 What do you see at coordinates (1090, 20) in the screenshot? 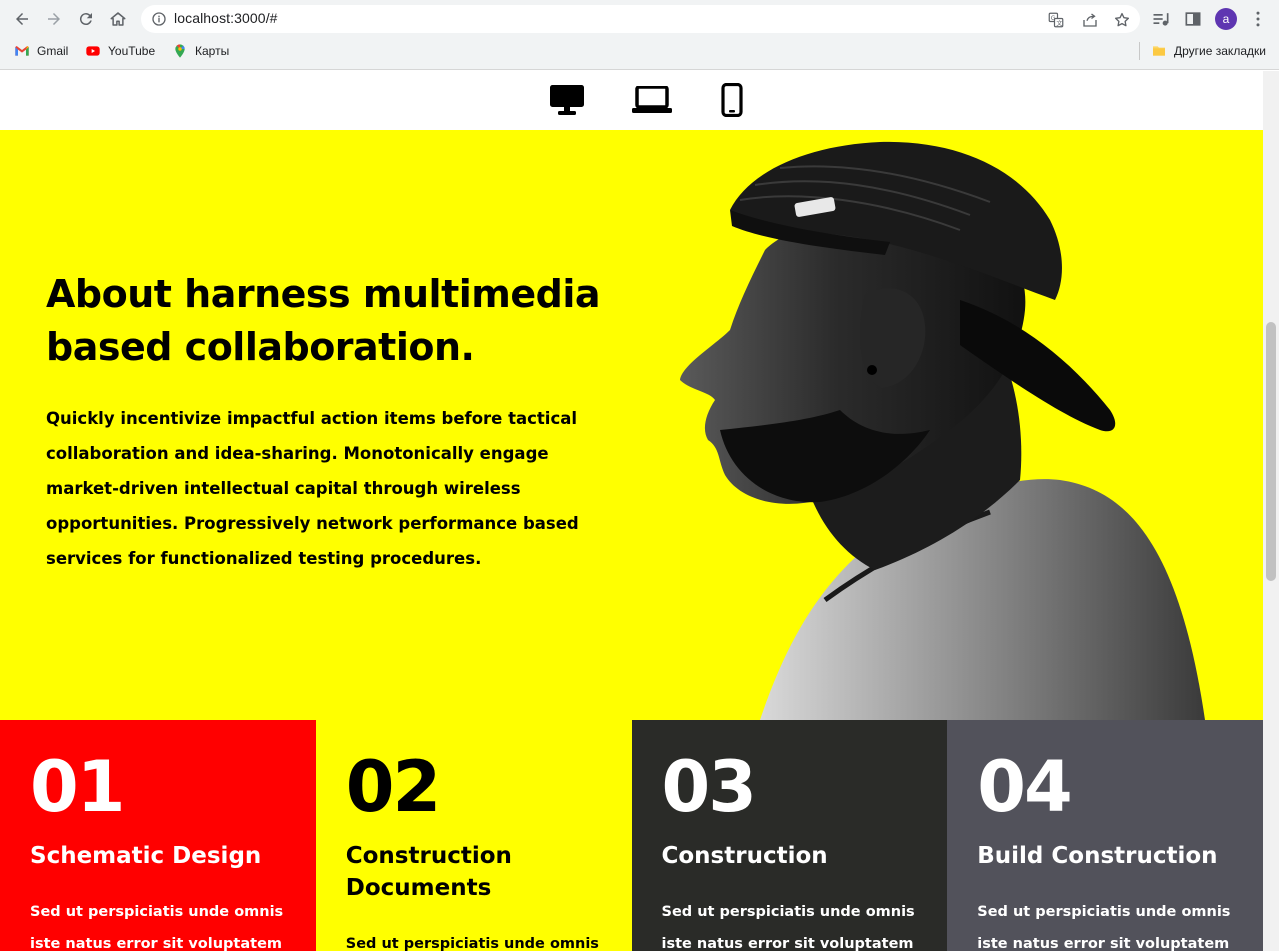
I see `share-icon` at bounding box center [1090, 20].